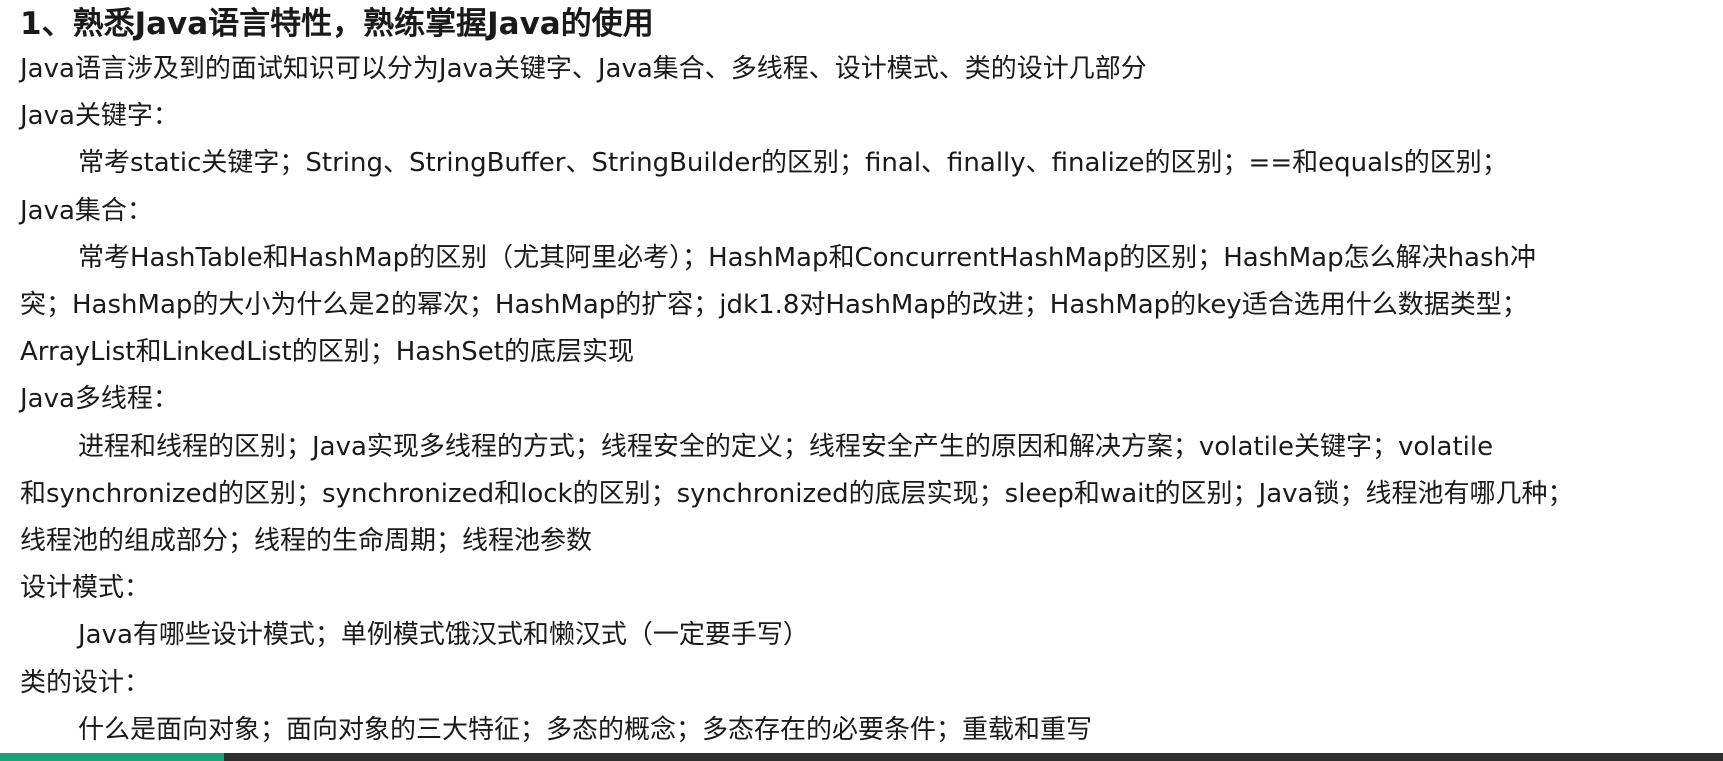 The width and height of the screenshot is (1723, 761). Describe the element at coordinates (85, 682) in the screenshot. I see `section-heading: 类的设计：` at that location.